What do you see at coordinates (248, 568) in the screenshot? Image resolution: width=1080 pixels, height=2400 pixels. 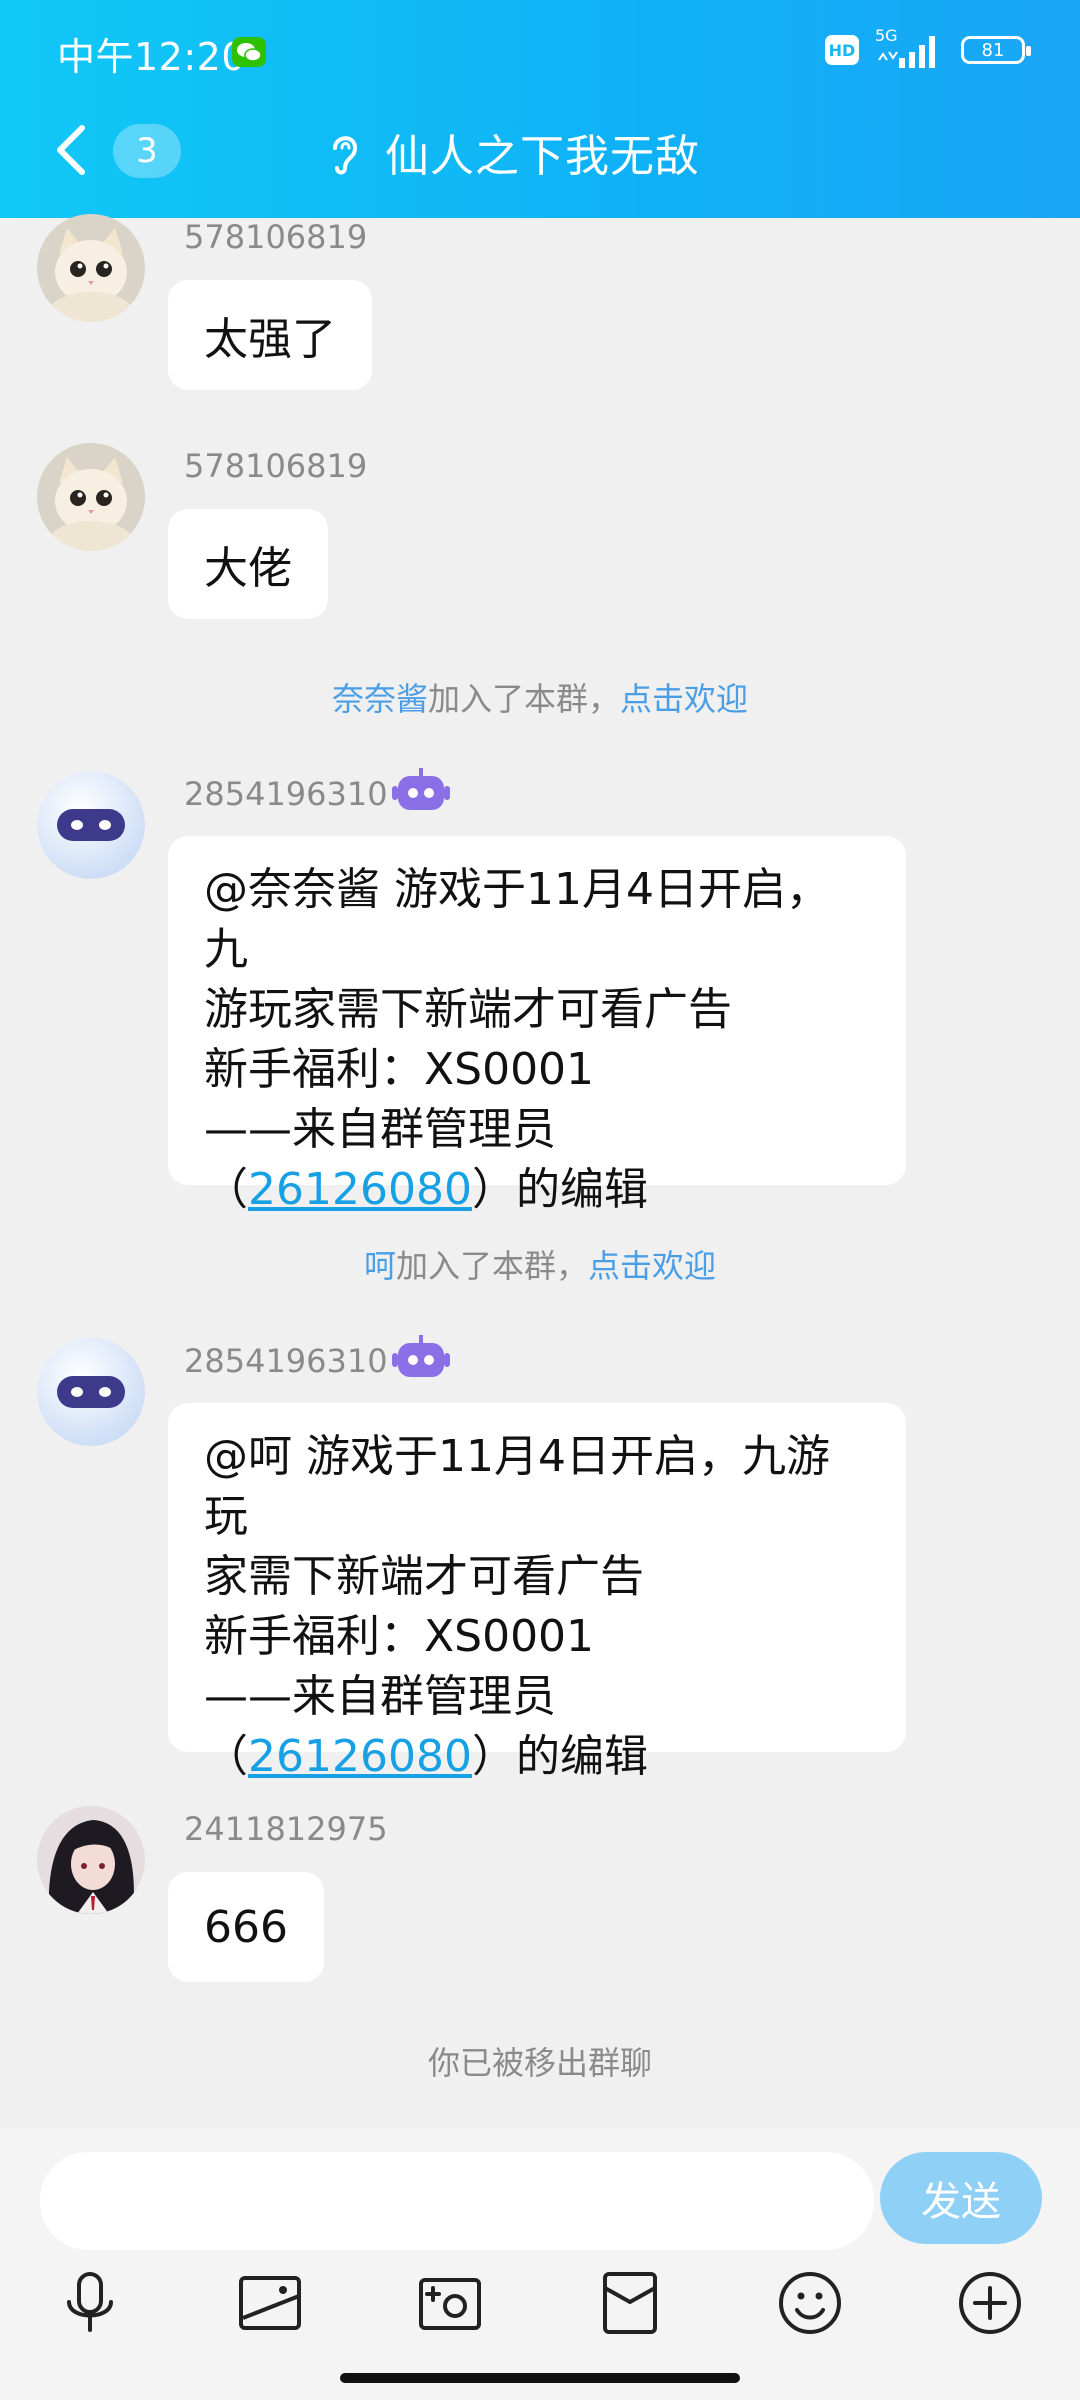 I see `message-text: 大佬` at bounding box center [248, 568].